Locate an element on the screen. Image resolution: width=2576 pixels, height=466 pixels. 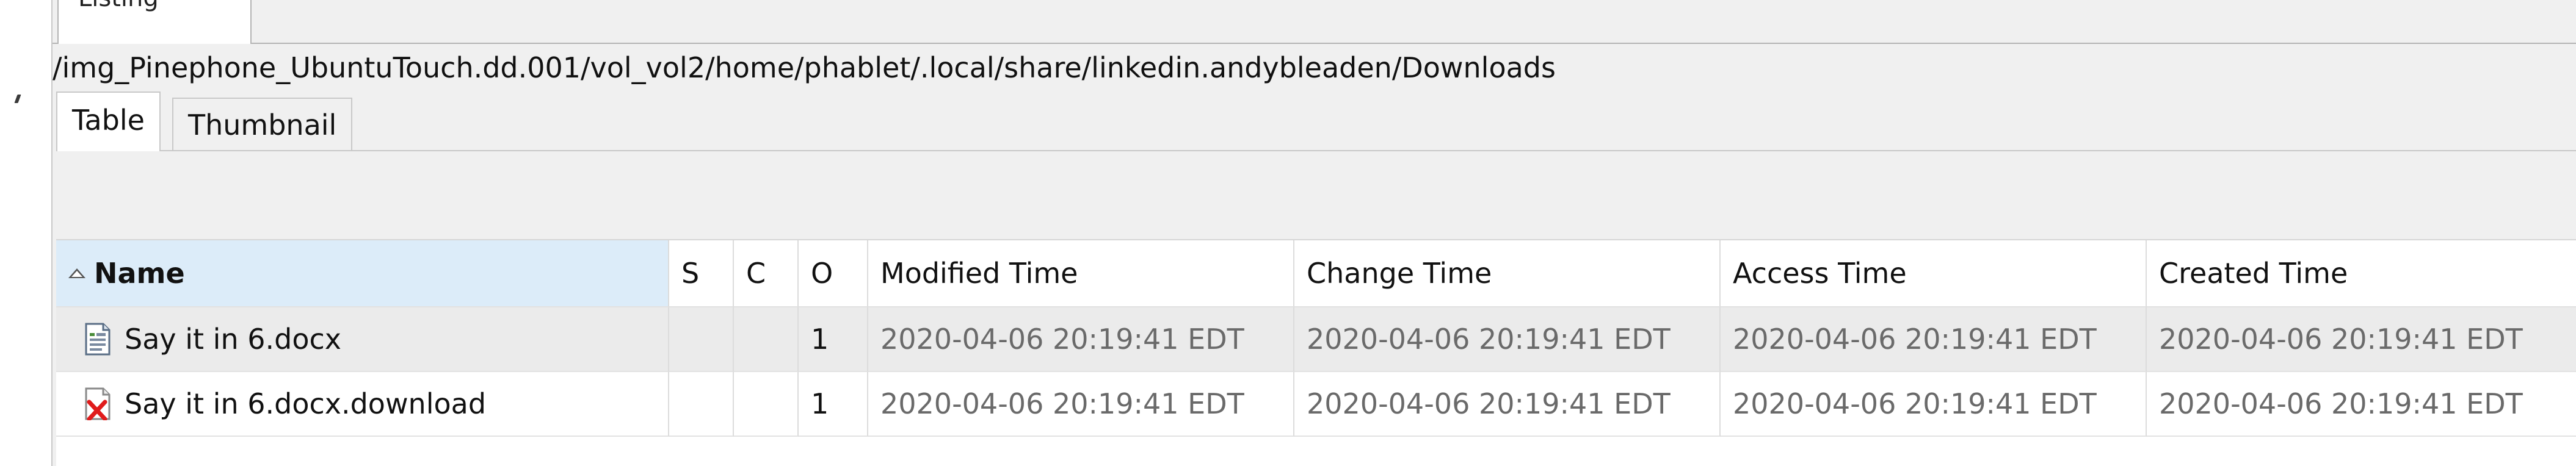
column-header-name: Name is located at coordinates (362, 273).